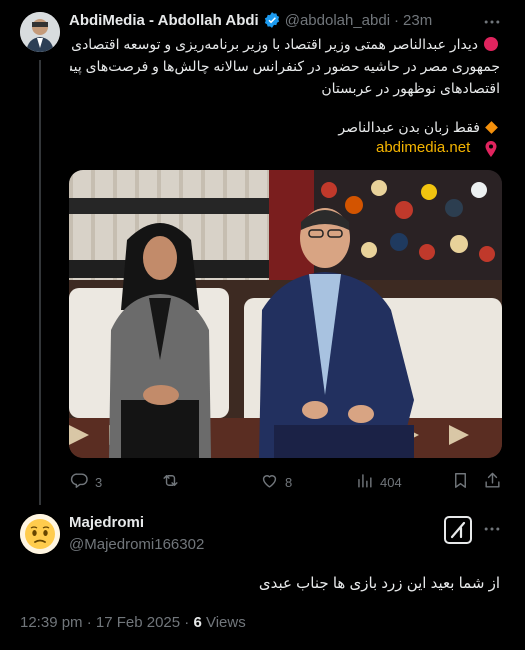  Describe the element at coordinates (491, 44) in the screenshot. I see `red-circle-icon` at that location.